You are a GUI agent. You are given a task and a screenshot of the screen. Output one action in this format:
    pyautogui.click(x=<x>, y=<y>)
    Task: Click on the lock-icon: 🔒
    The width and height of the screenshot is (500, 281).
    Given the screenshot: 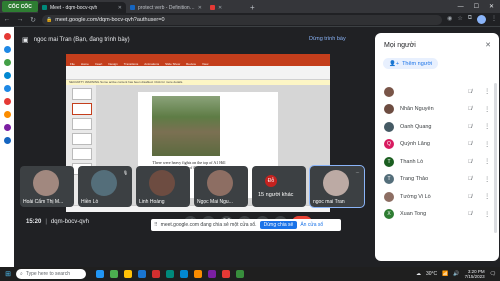 What is the action you would take?
    pyautogui.click(x=49, y=20)
    